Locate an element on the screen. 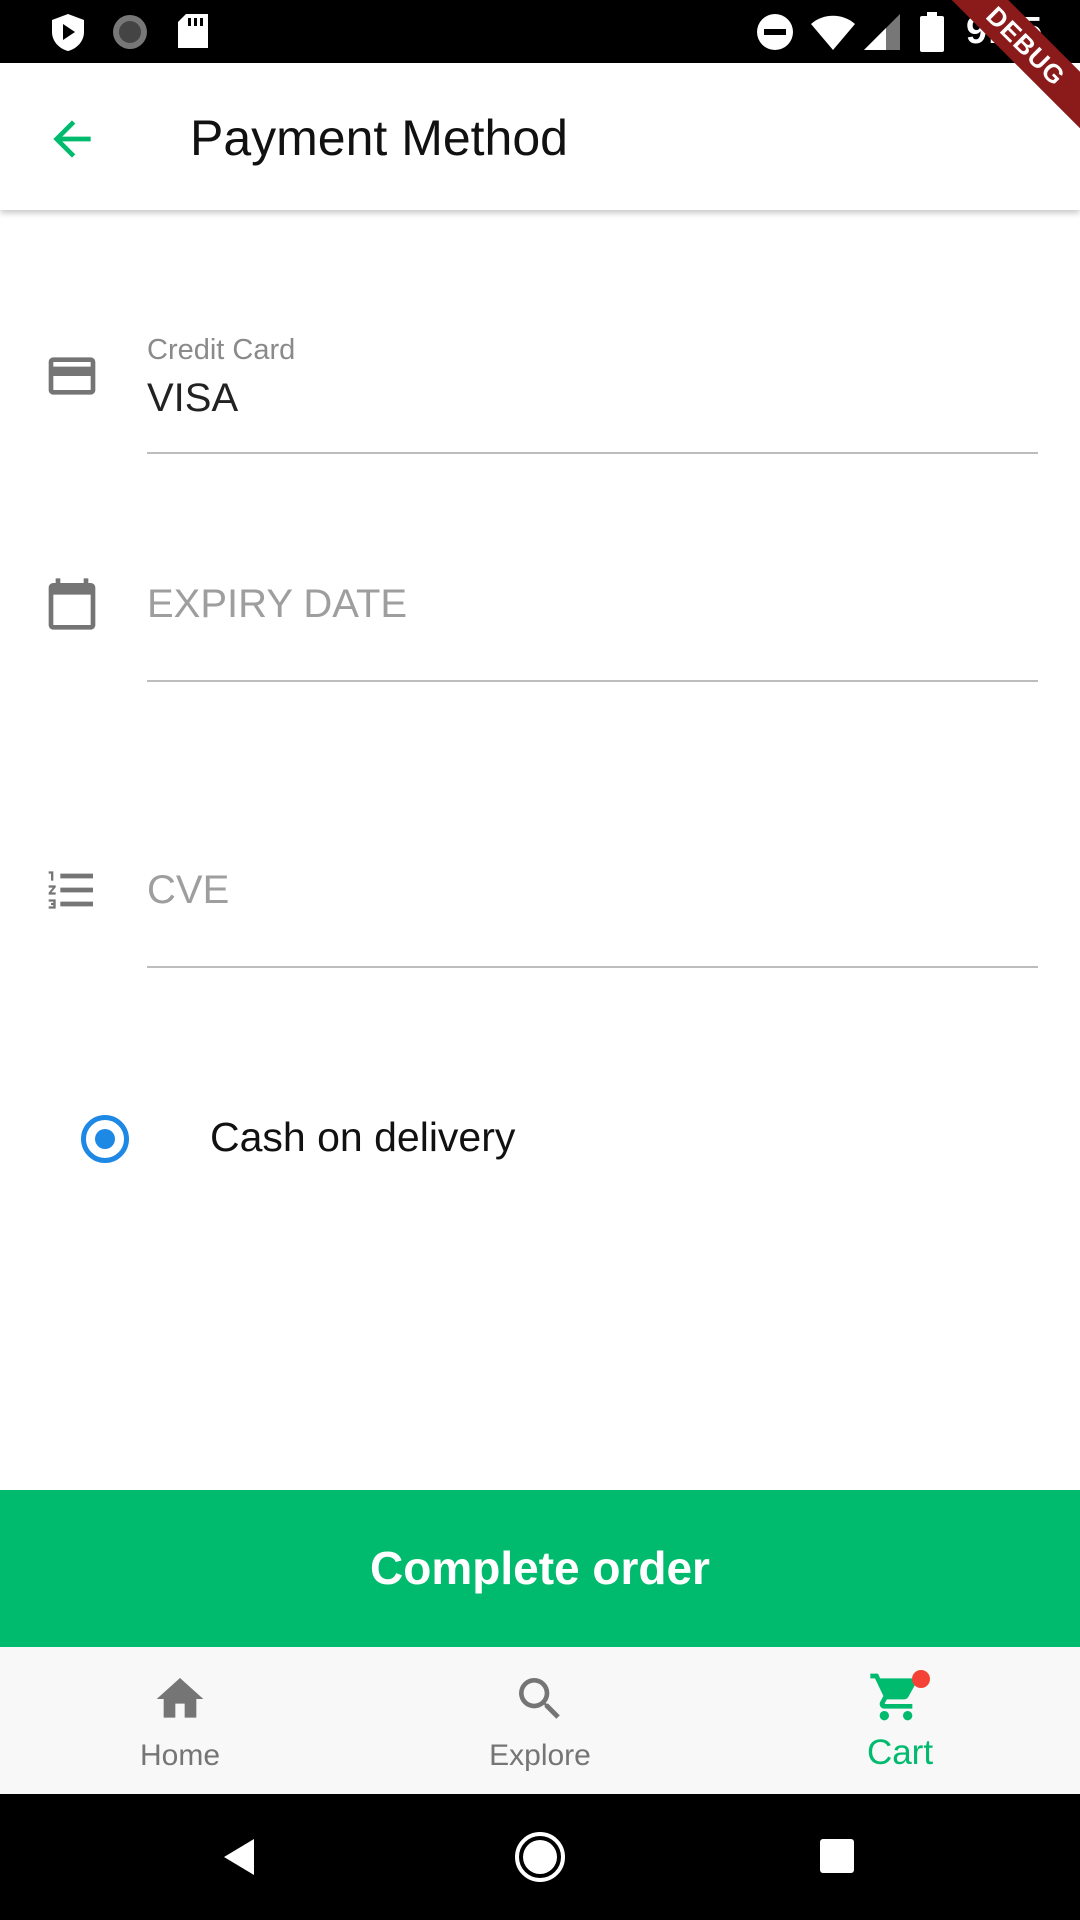 The width and height of the screenshot is (1080, 1920). back-button is located at coordinates (72, 139).